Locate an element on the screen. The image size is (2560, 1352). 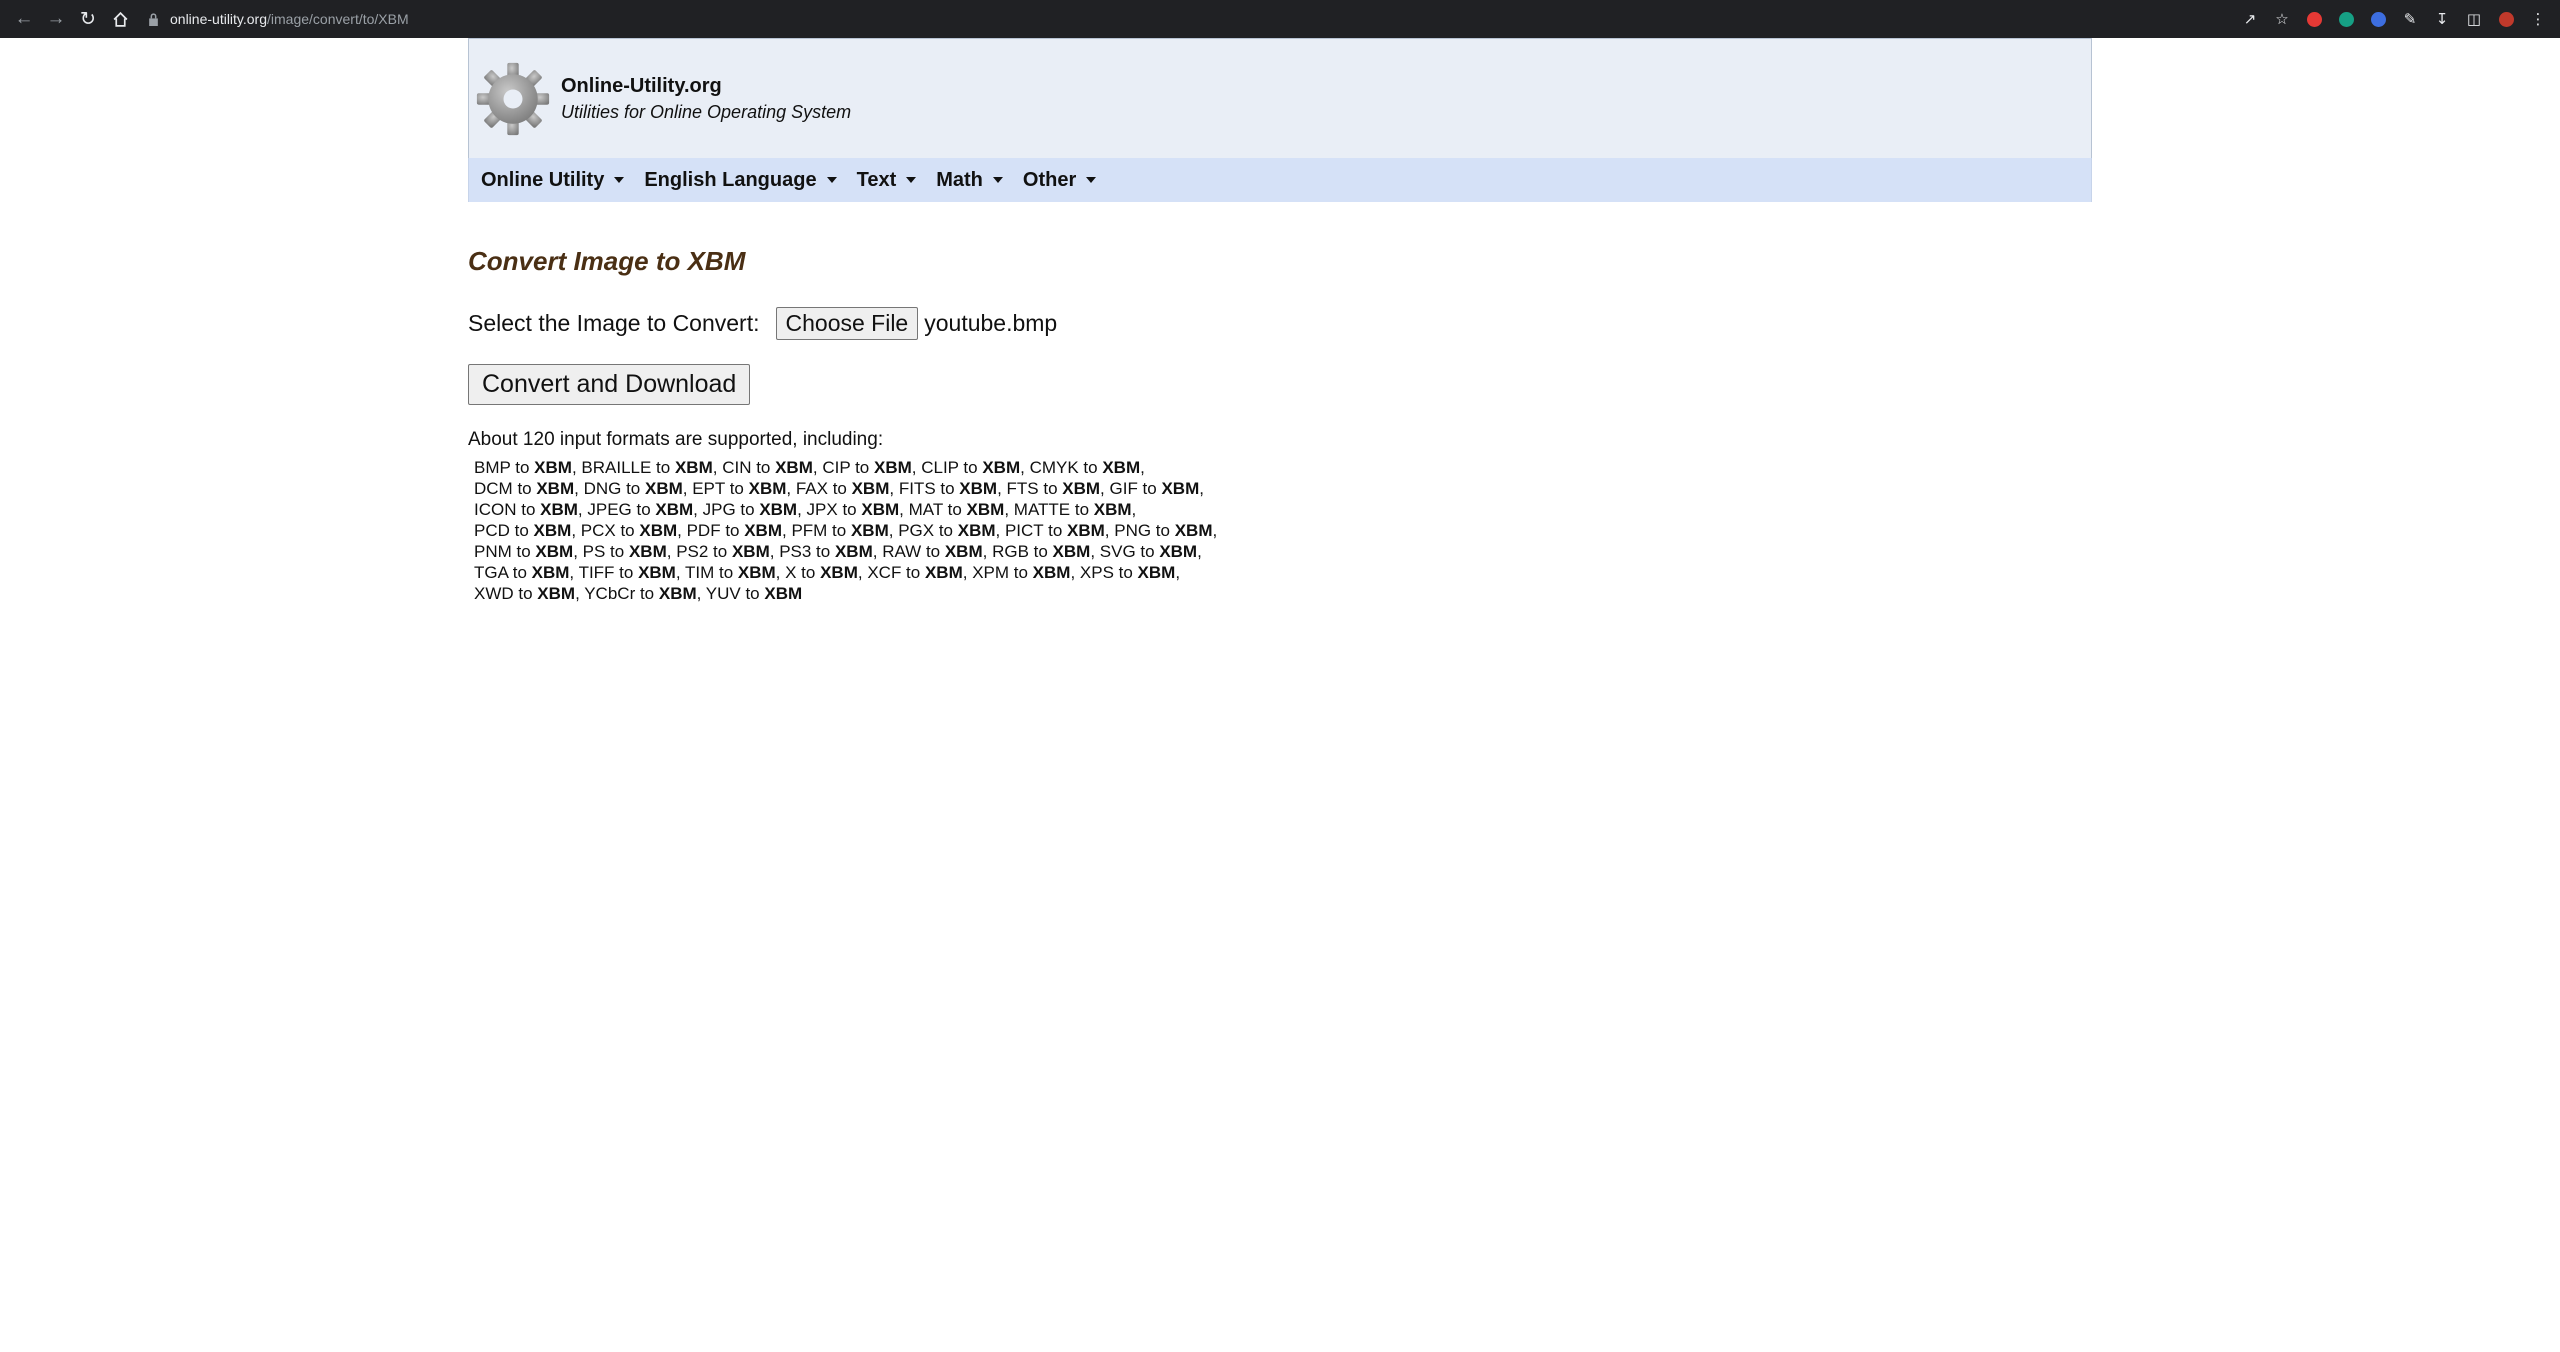
bookmark-star-icon: ☆ is located at coordinates (2282, 19).